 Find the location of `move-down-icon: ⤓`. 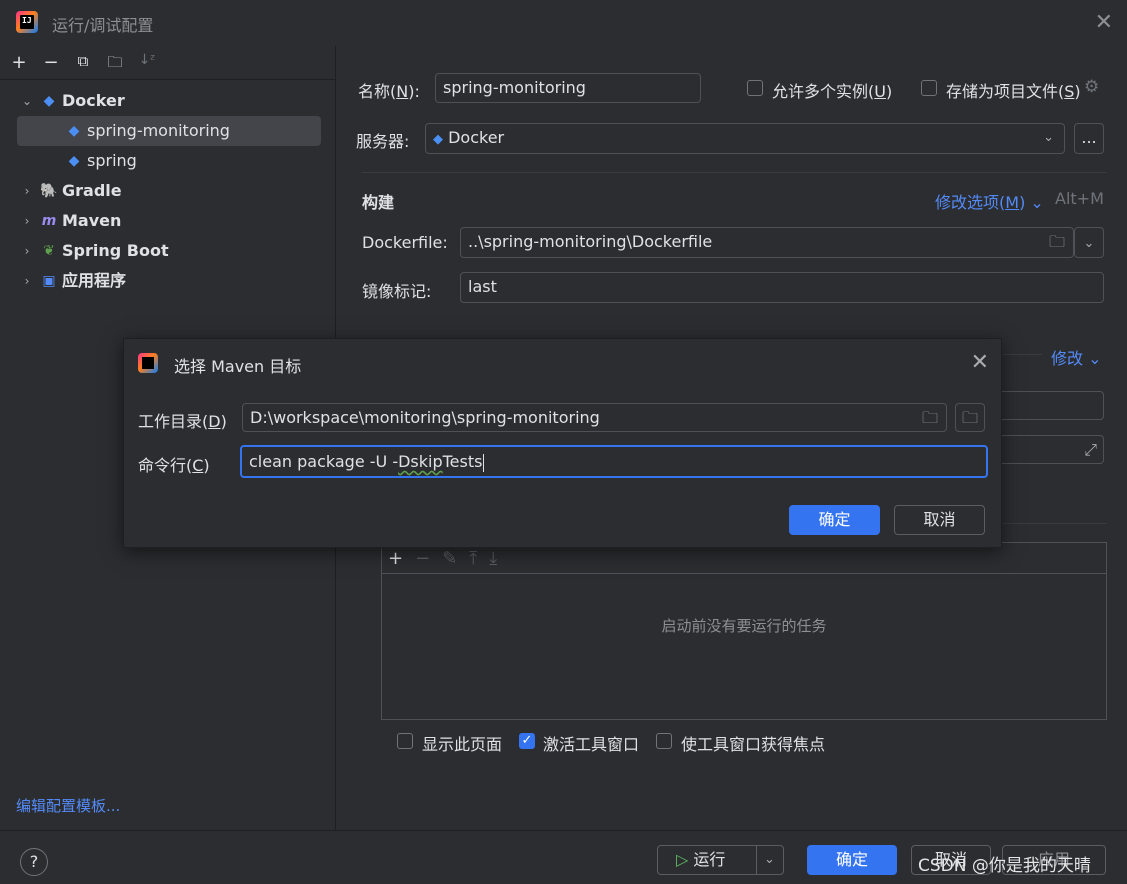

move-down-icon: ⤓ is located at coordinates (493, 558).